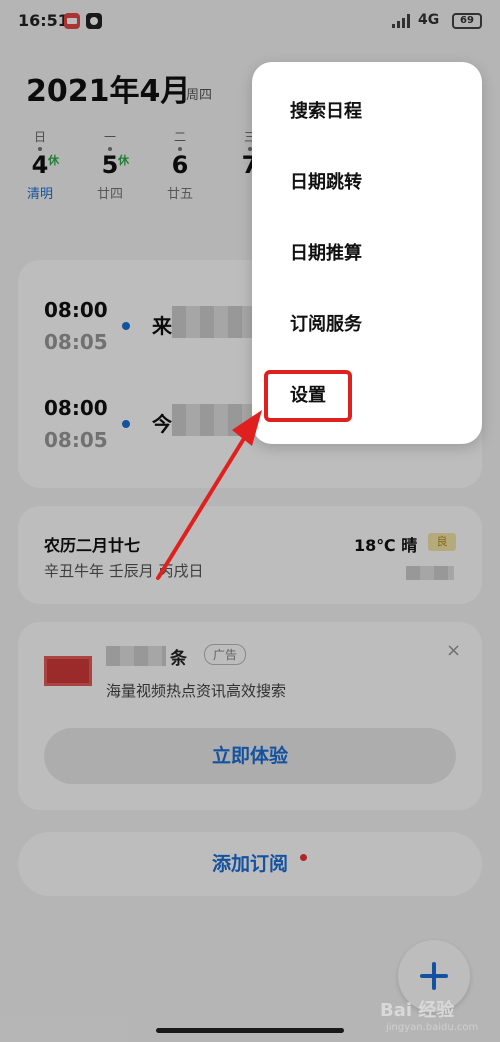  I want to click on watermark-logo: Bai 经验, so click(417, 1010).